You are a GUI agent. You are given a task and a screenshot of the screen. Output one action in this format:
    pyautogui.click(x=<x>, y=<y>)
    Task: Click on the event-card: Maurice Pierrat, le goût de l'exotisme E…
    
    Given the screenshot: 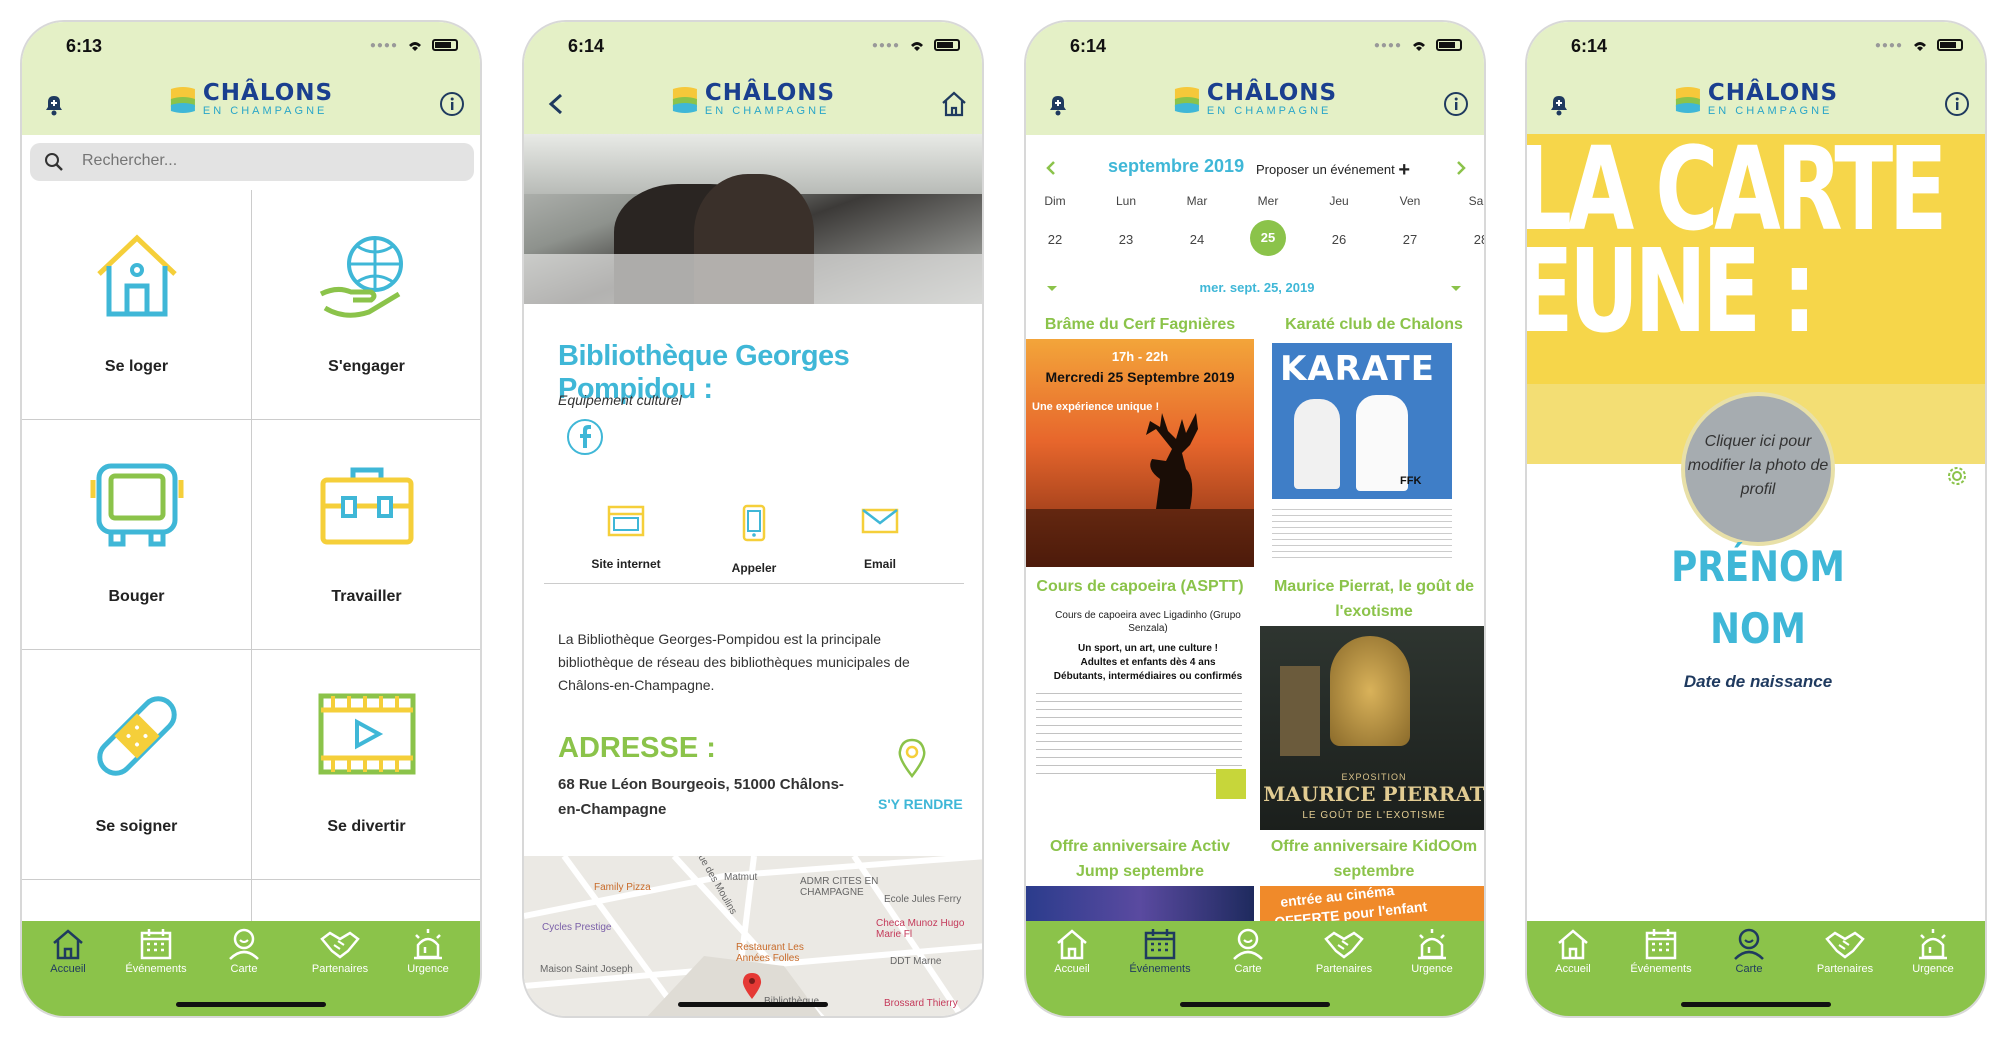 What is the action you would take?
    pyautogui.click(x=1372, y=702)
    